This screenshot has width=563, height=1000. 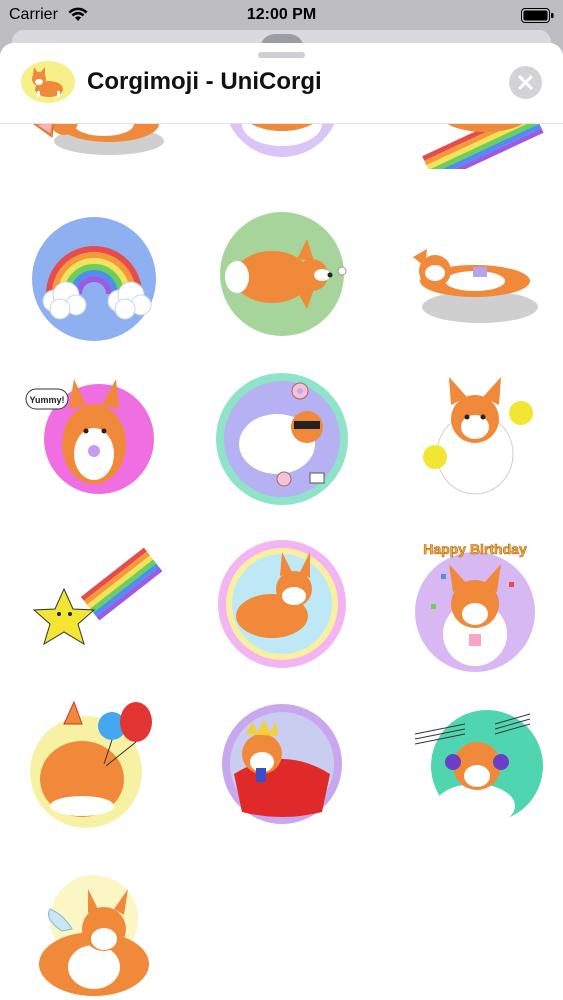 I want to click on corgi-lying-sticker, so click(x=94, y=146).